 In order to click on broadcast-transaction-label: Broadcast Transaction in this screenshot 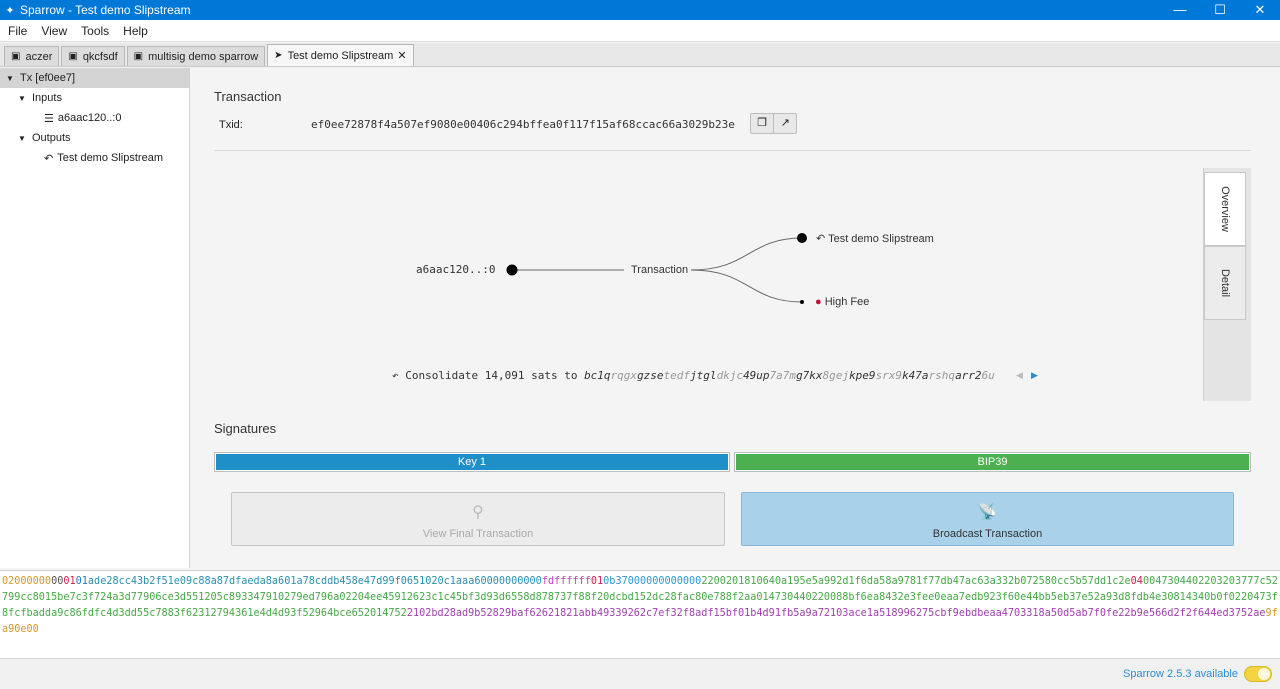, I will do `click(987, 534)`.